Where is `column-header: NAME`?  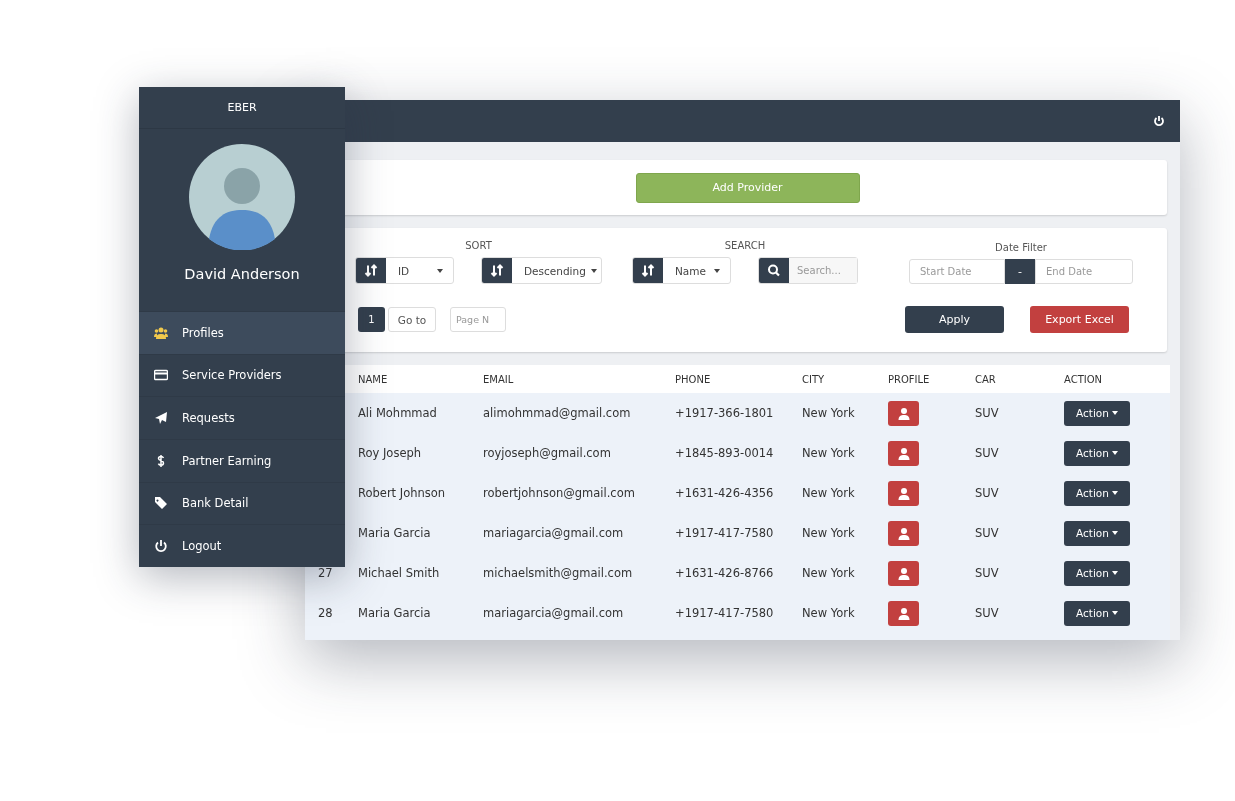
column-header: NAME is located at coordinates (373, 379).